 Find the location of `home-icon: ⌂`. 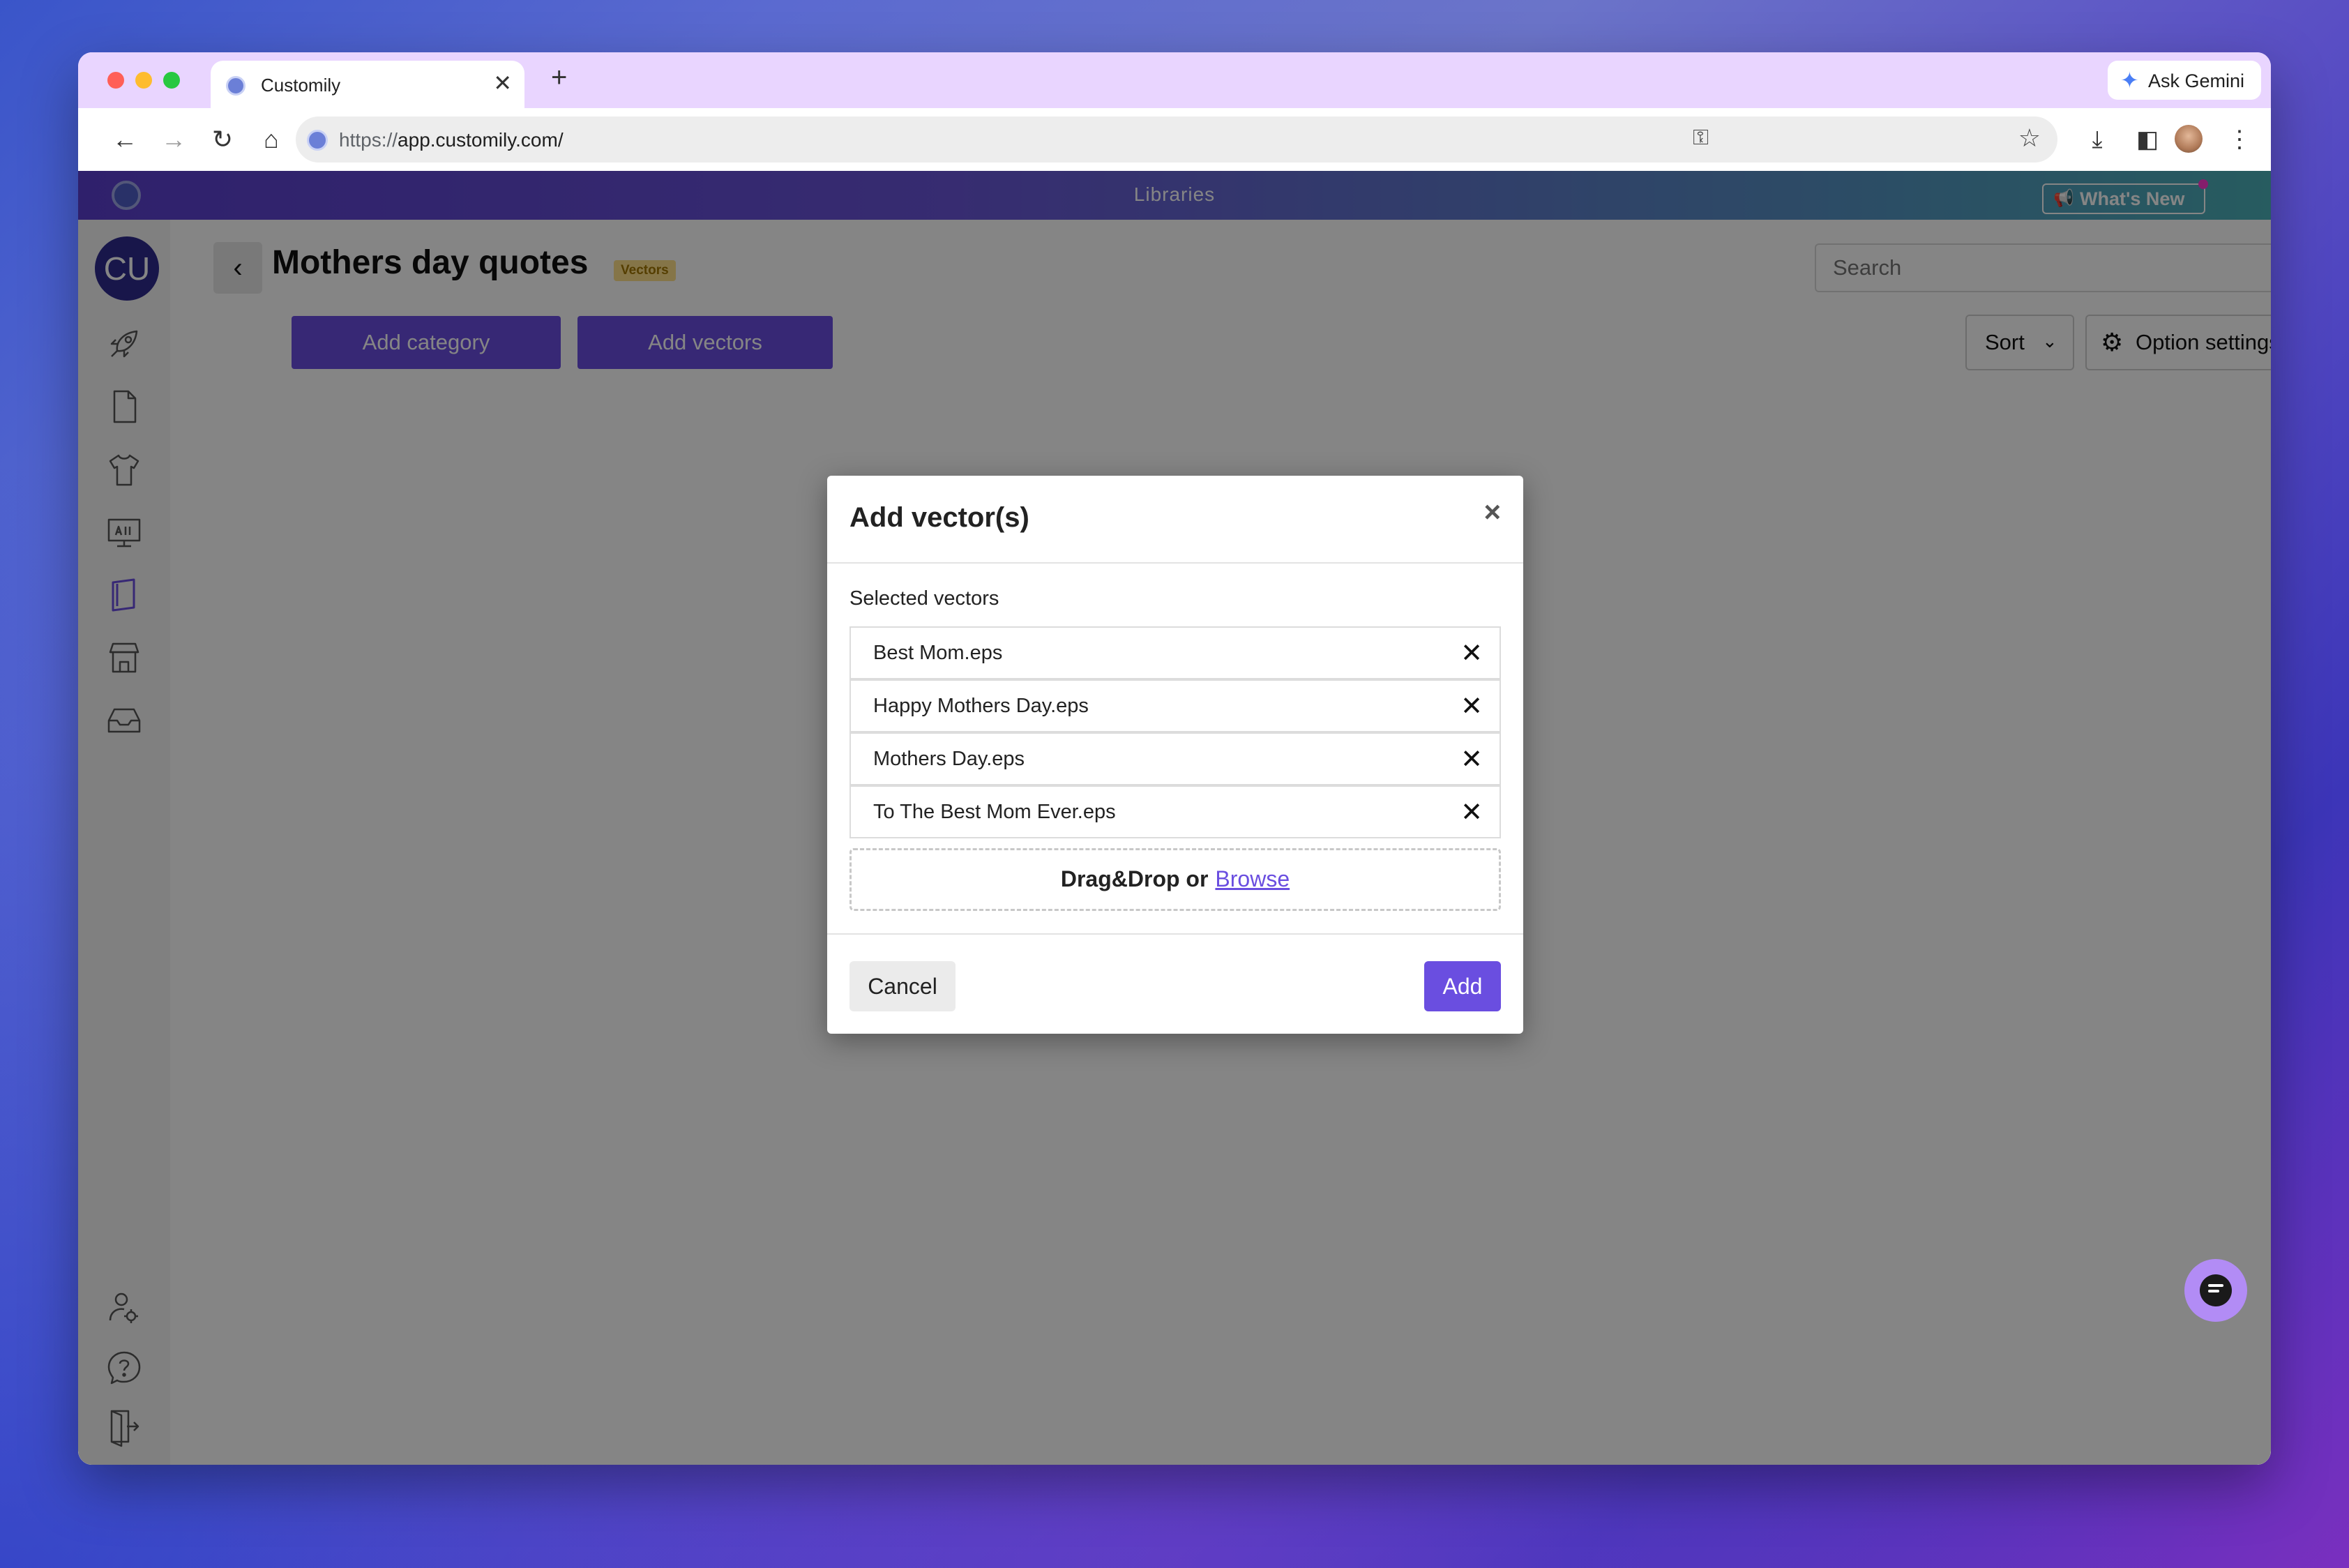

home-icon: ⌂ is located at coordinates (271, 139).